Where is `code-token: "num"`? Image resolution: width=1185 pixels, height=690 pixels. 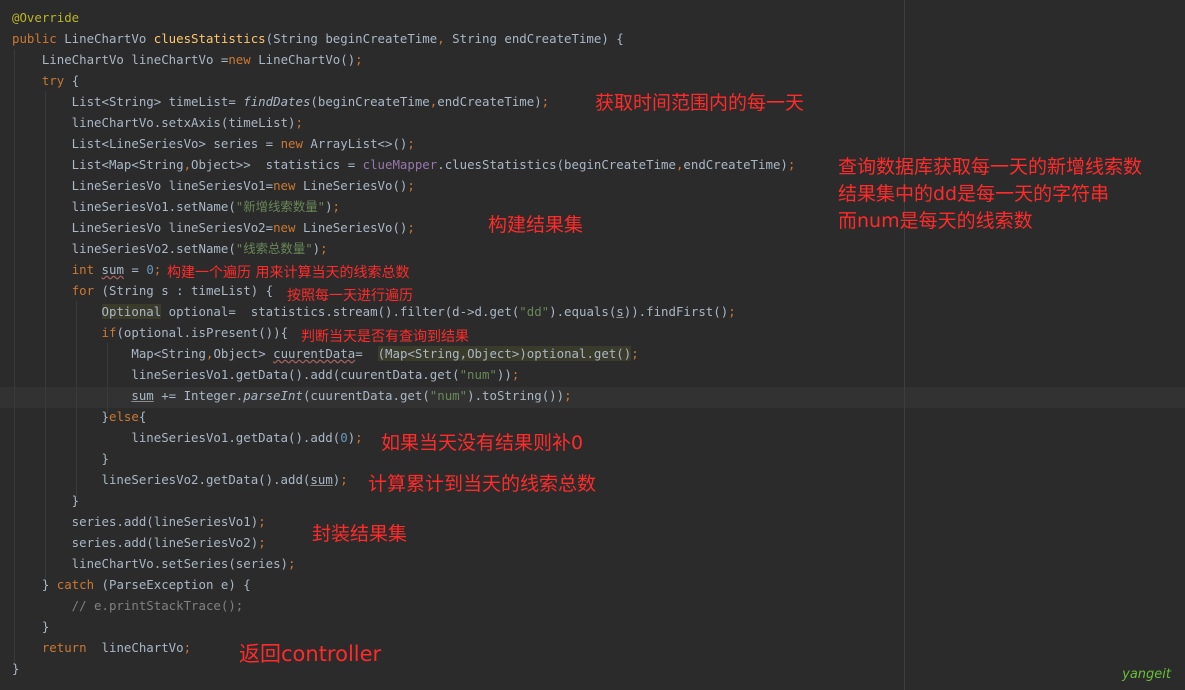 code-token: "num" is located at coordinates (478, 374).